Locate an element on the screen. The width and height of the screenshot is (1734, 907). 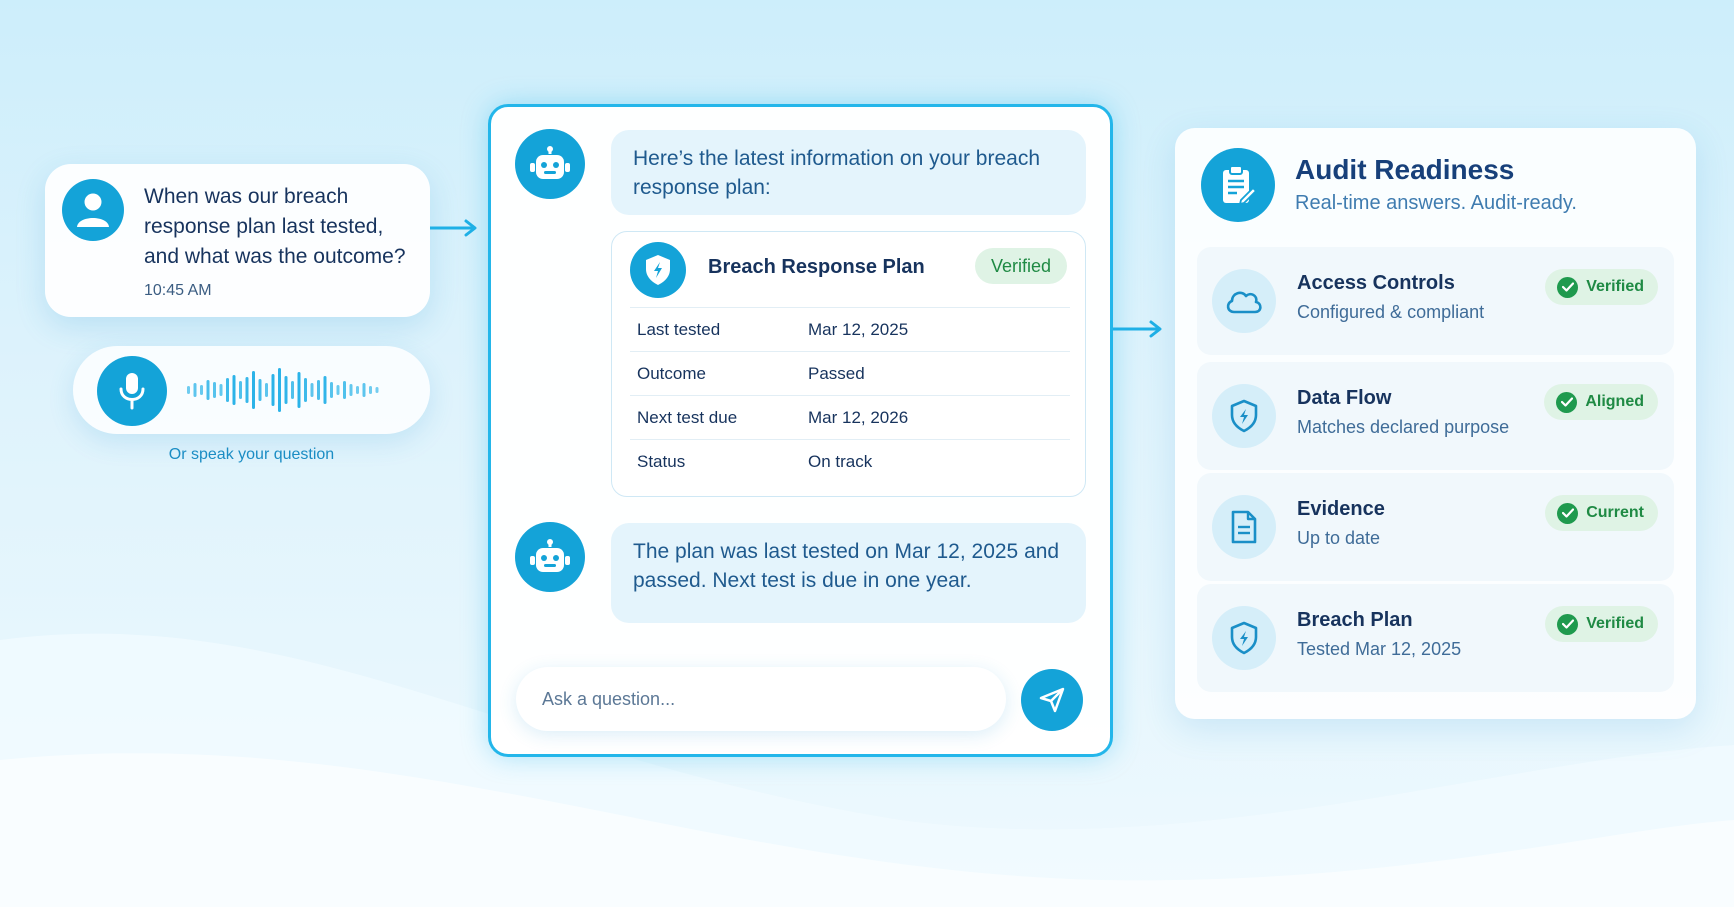
row-value: Mar 12, 2025 is located at coordinates (858, 329).